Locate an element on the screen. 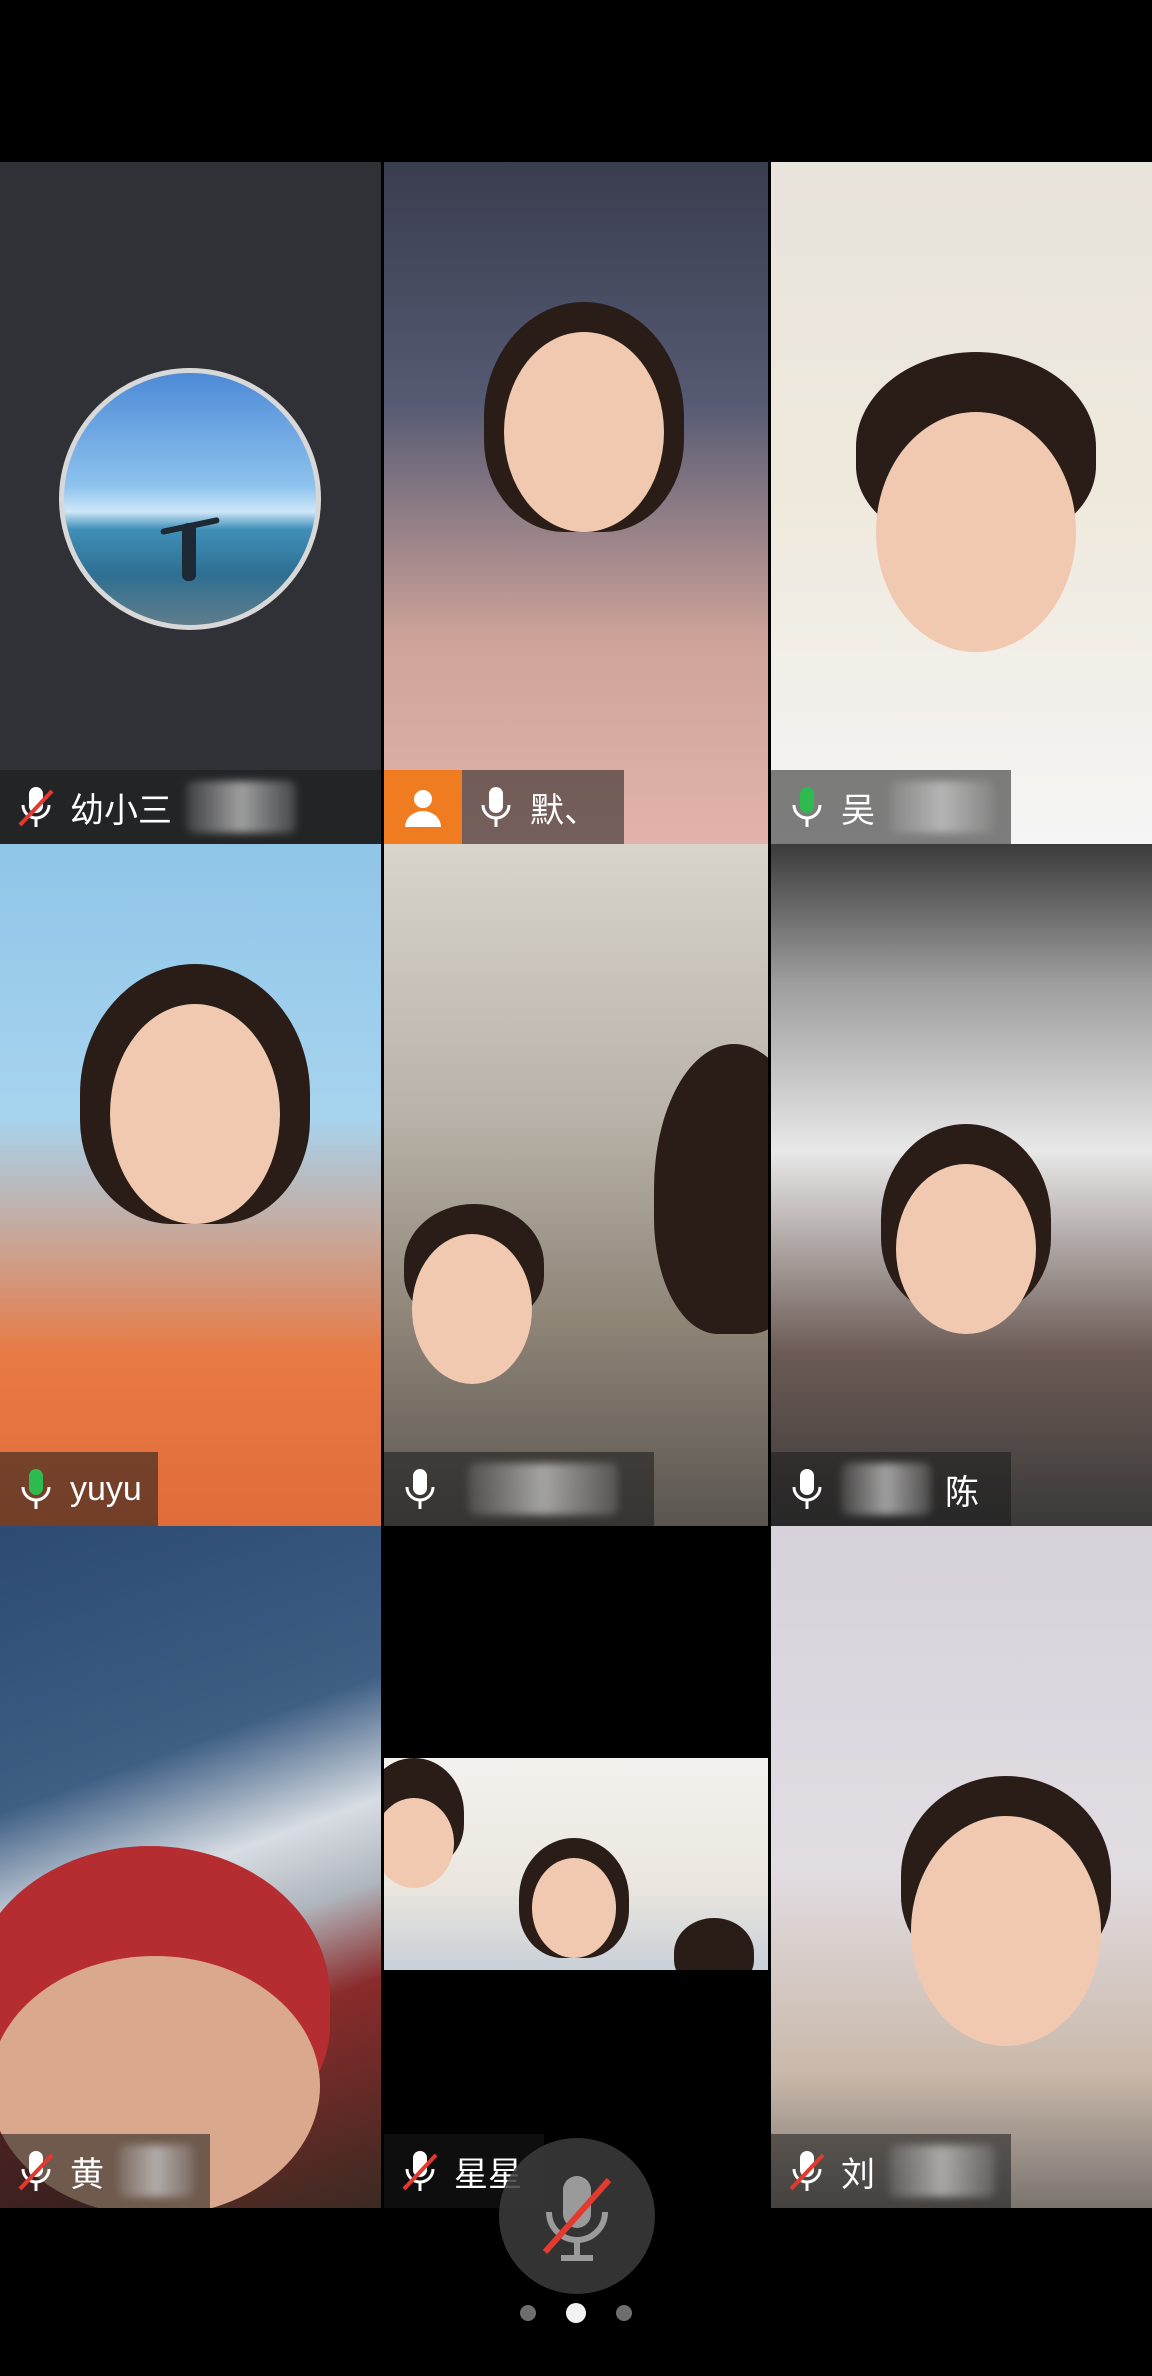  participant-name: 陈 is located at coordinates (962, 1492).